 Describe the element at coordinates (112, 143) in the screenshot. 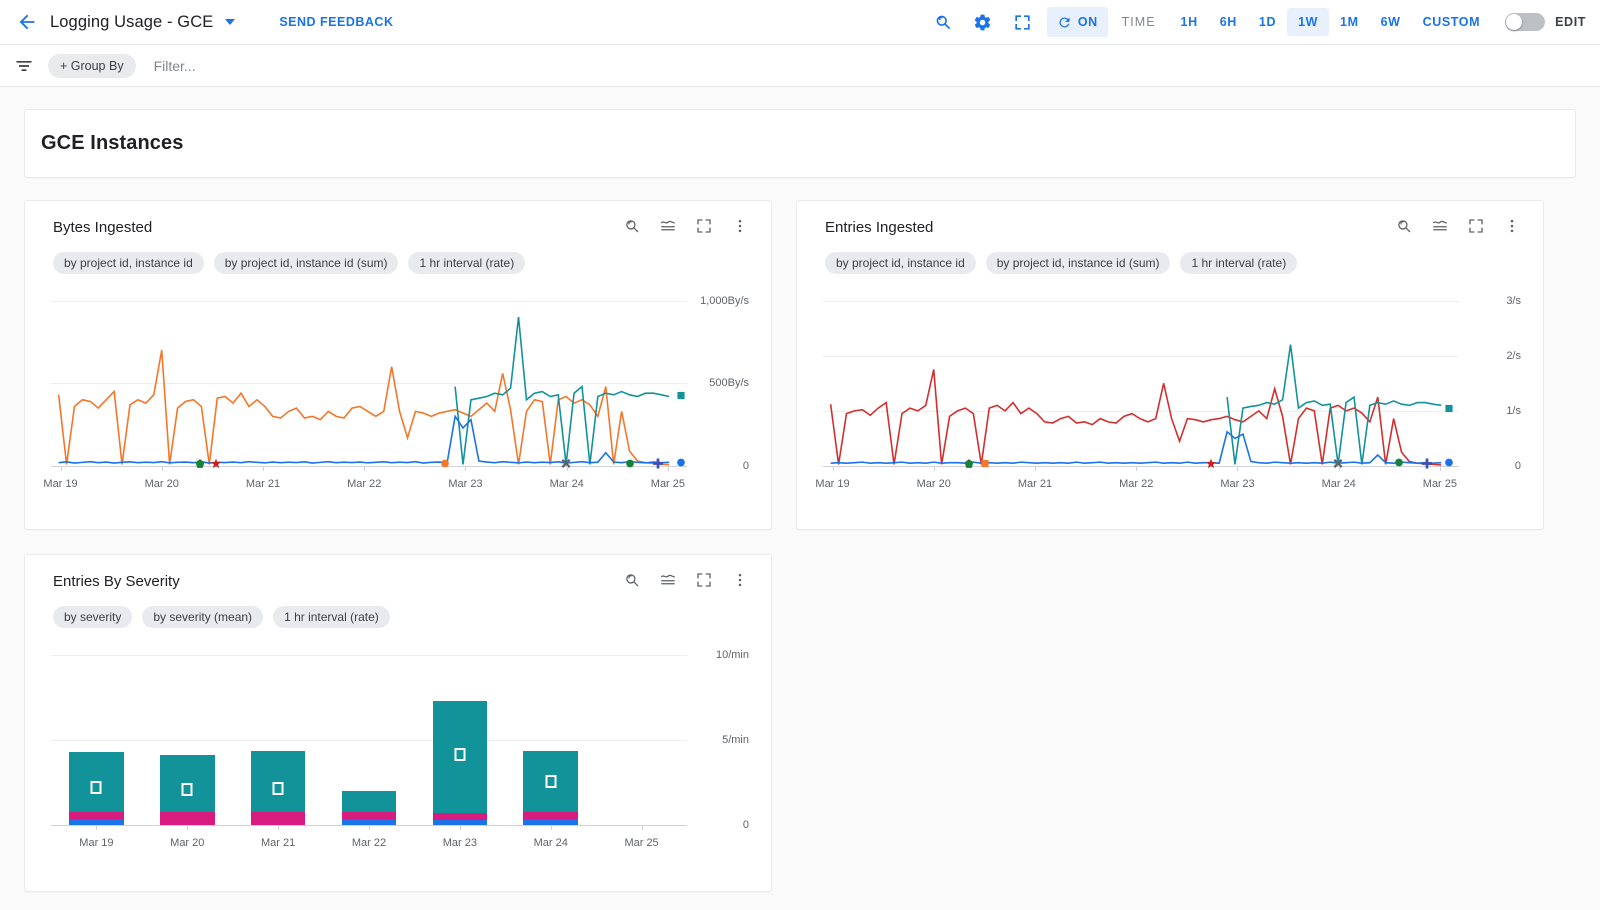

I see `section-title: GCE Instances` at that location.